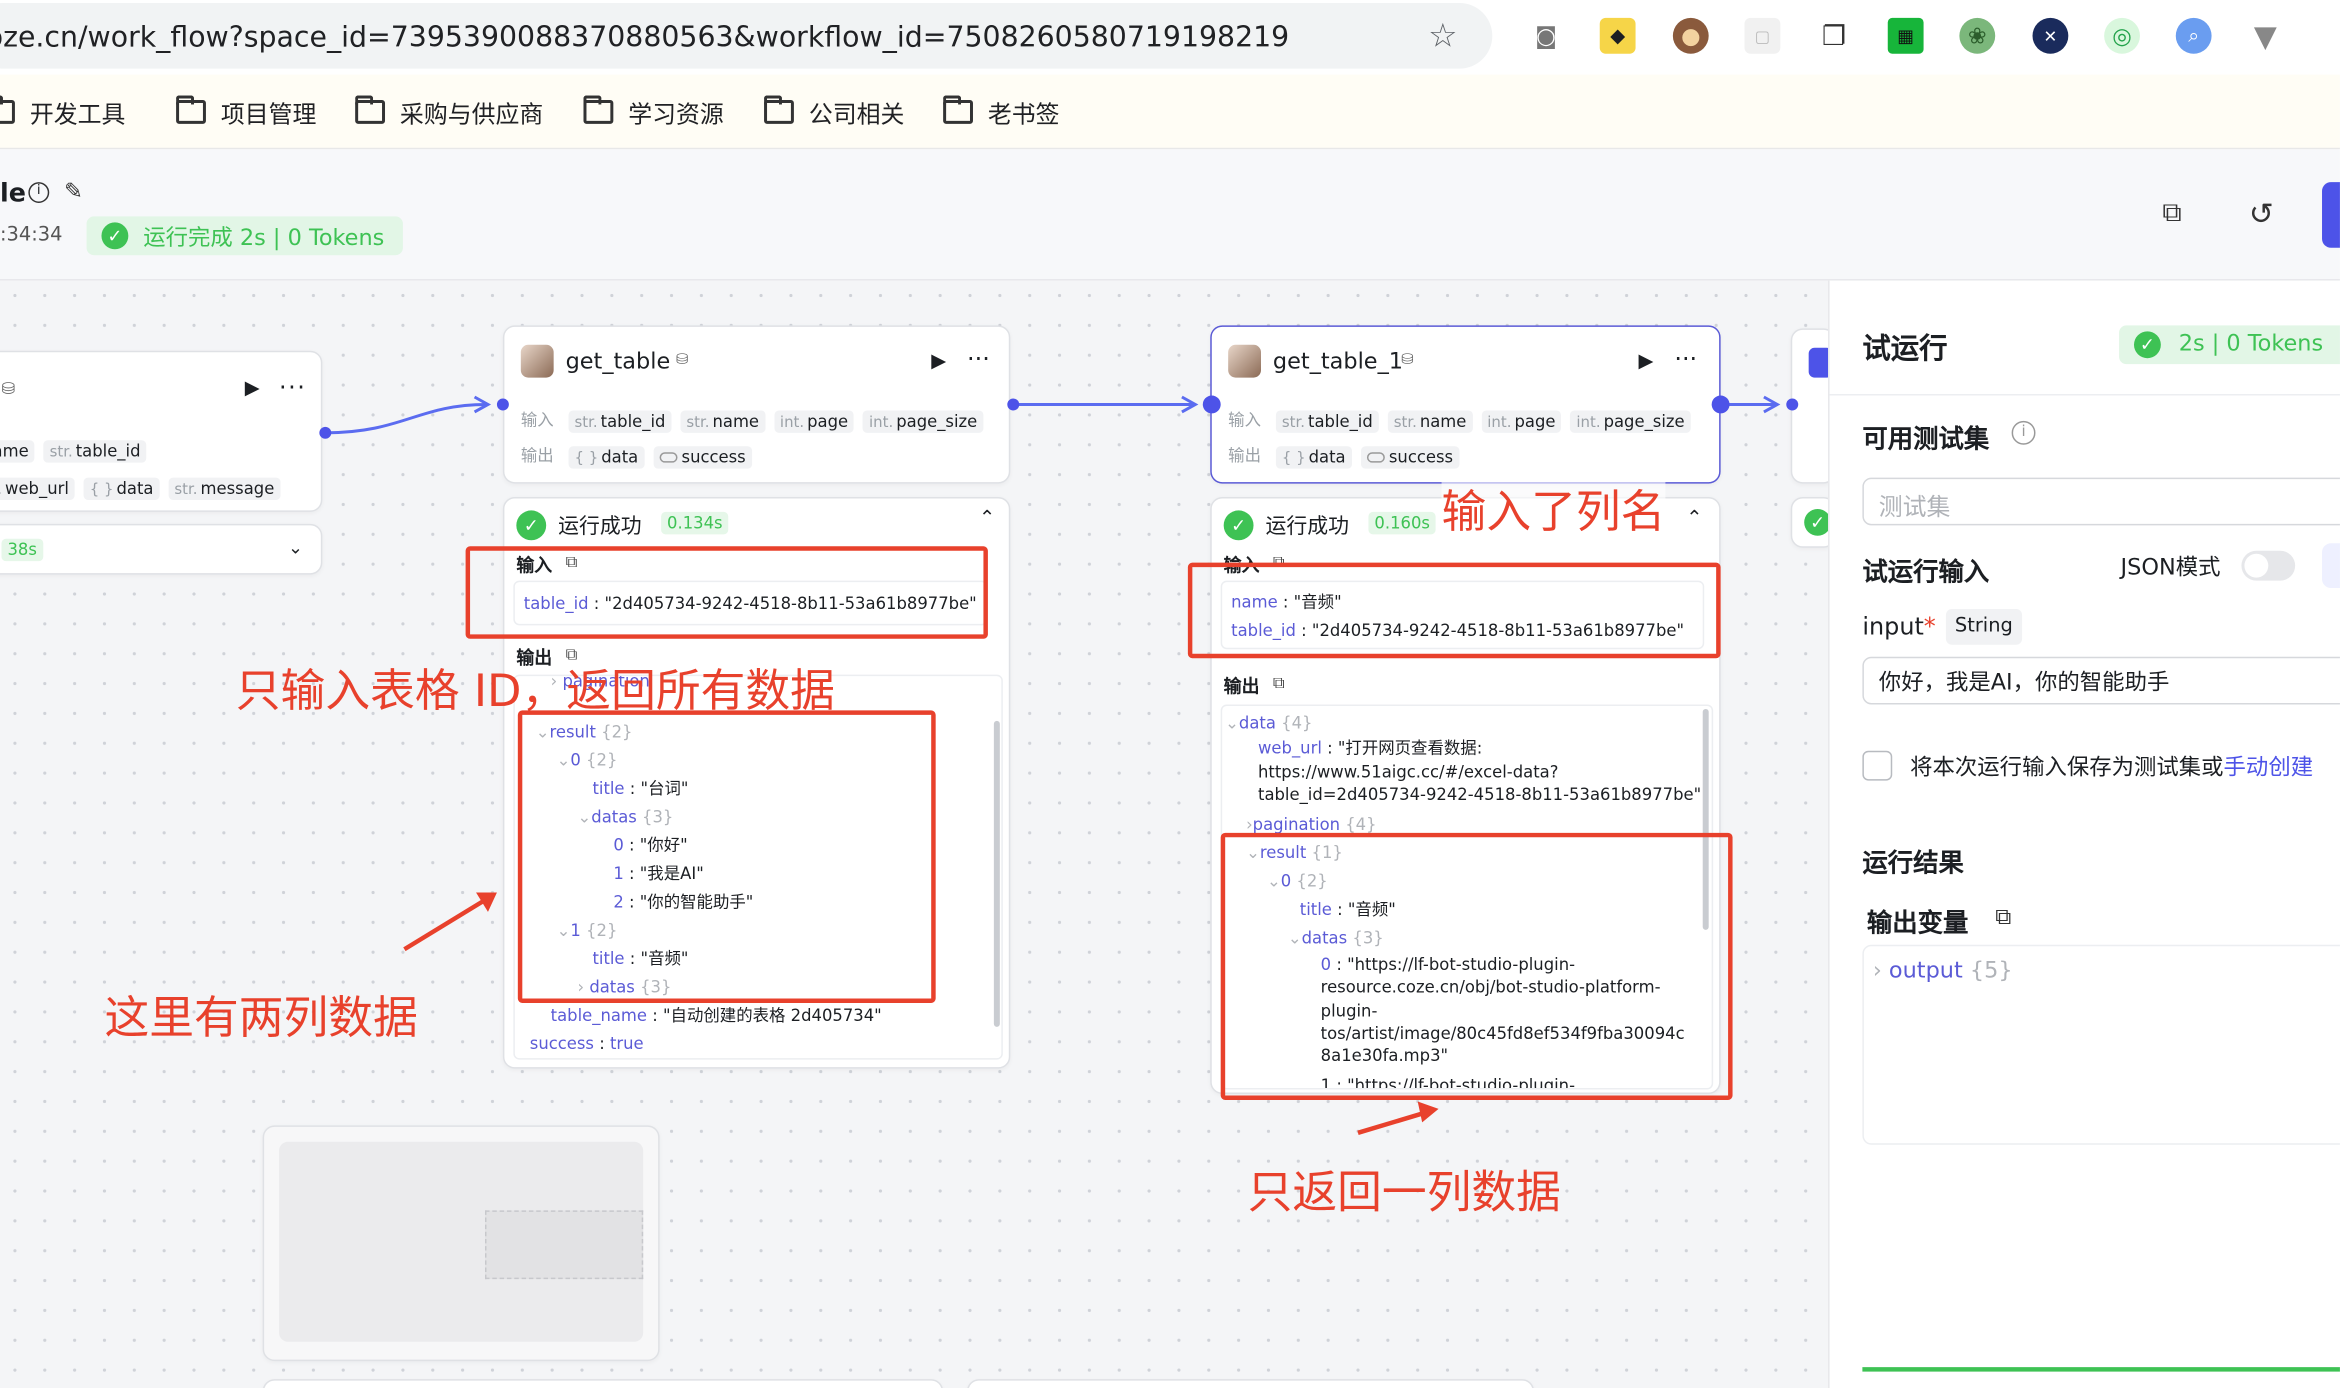 The image size is (2340, 1388). Describe the element at coordinates (224, 488) in the screenshot. I see `chip: str. message` at that location.